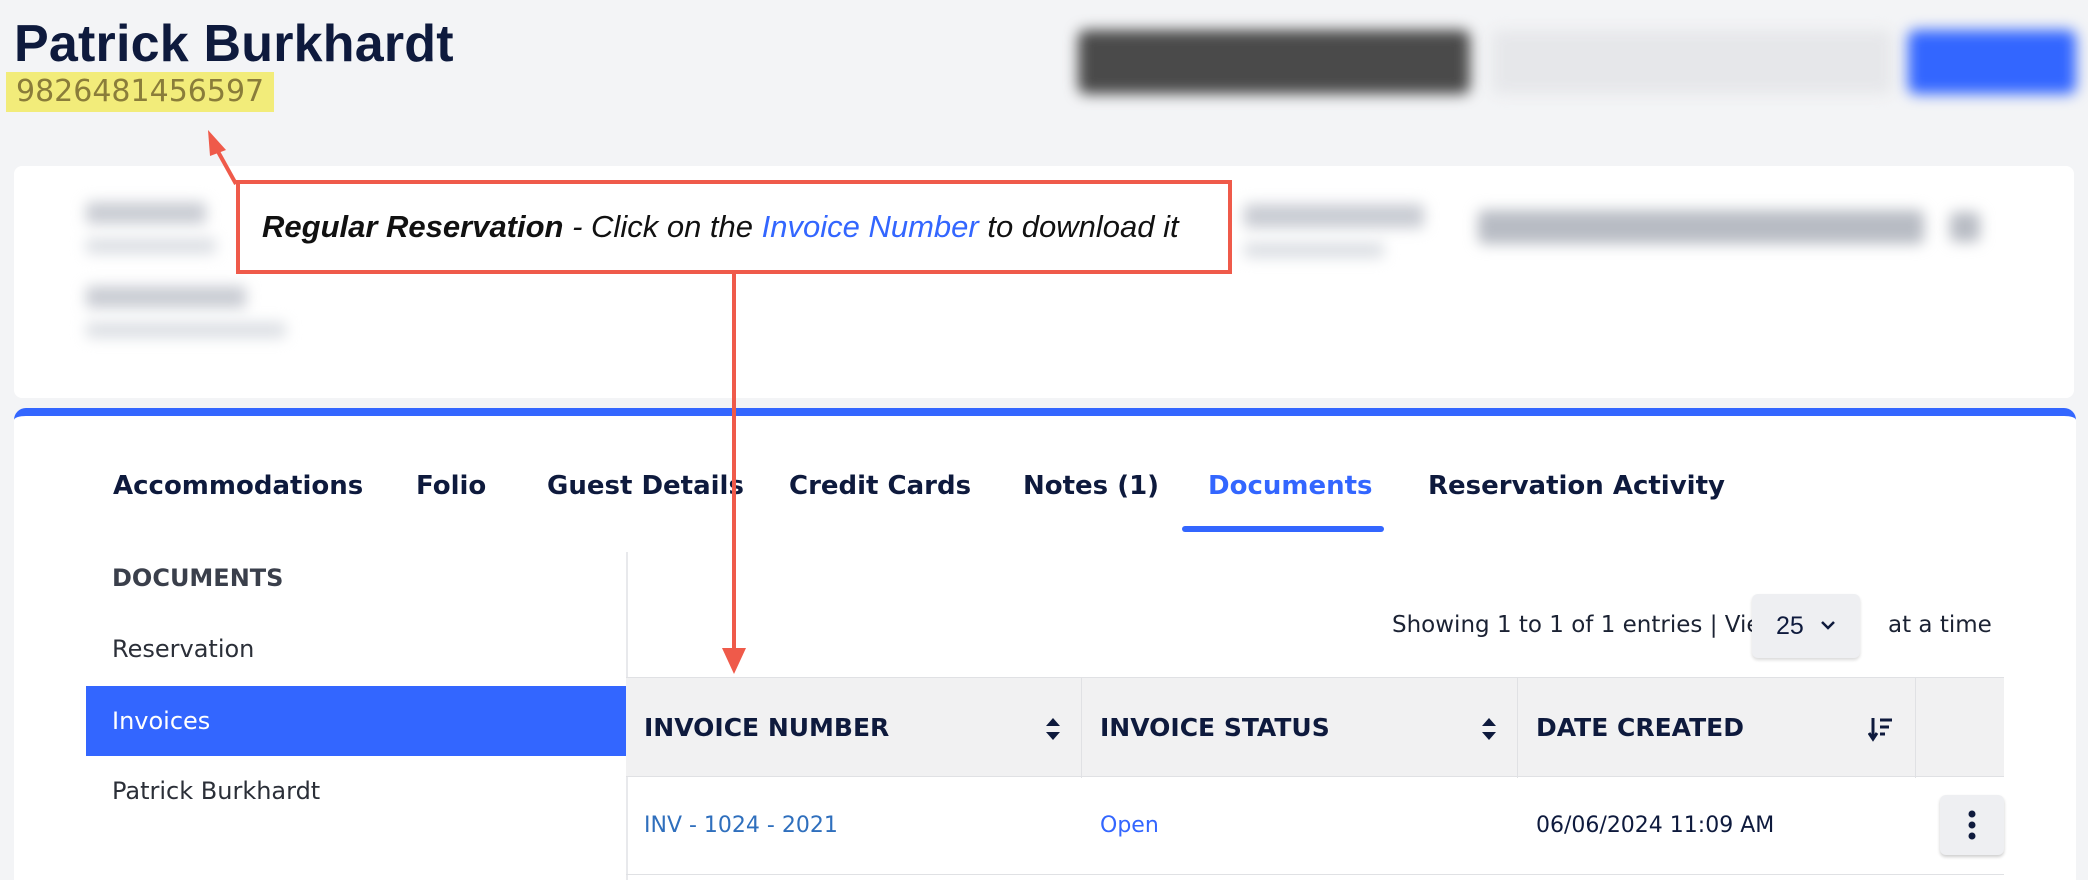  What do you see at coordinates (217, 143) in the screenshot?
I see `arrow-head-icon` at bounding box center [217, 143].